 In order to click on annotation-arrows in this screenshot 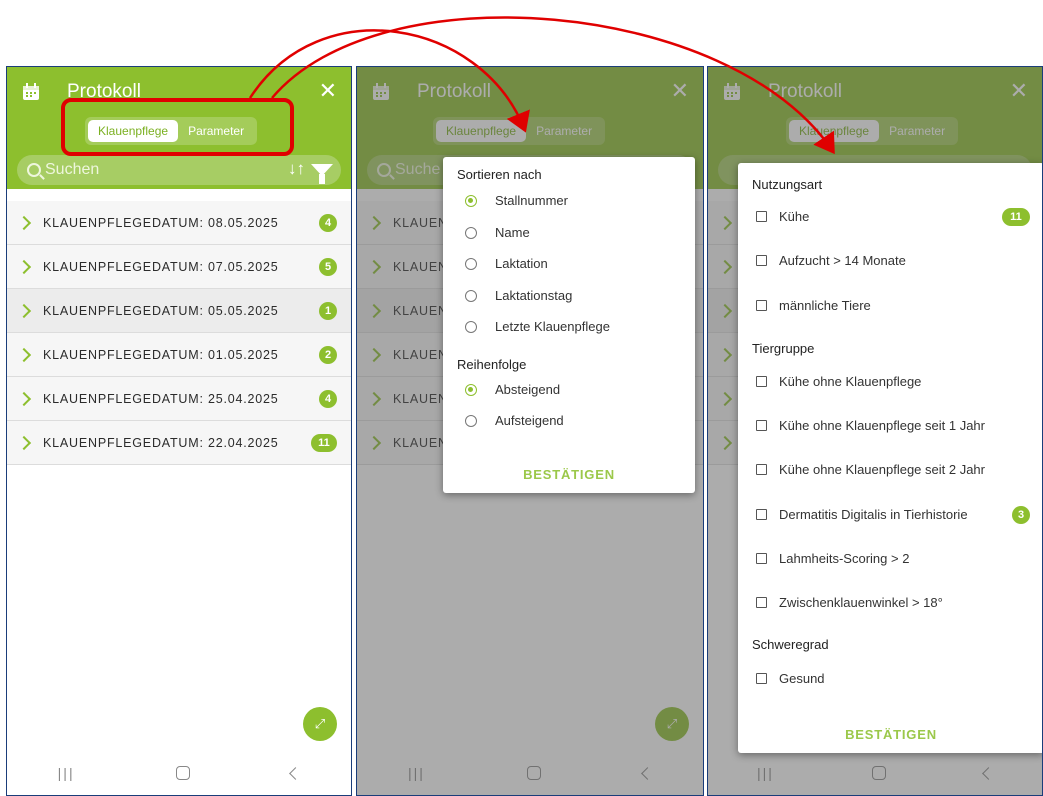, I will do `click(541, 85)`.